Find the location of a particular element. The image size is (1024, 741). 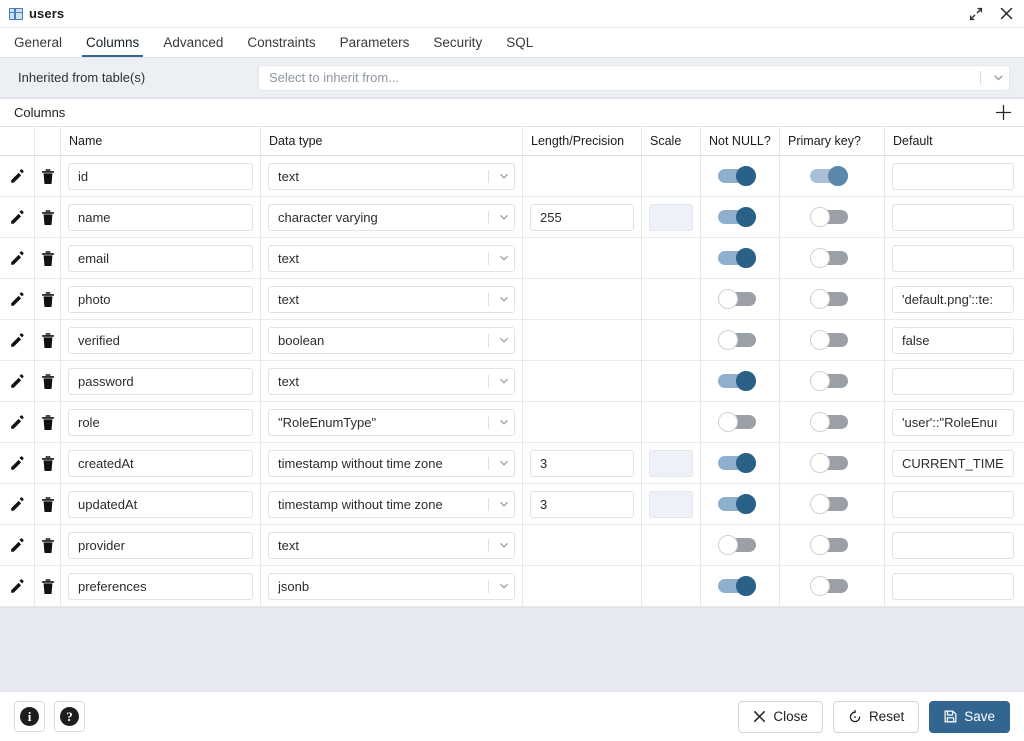

scale-input is located at coordinates (671, 504).